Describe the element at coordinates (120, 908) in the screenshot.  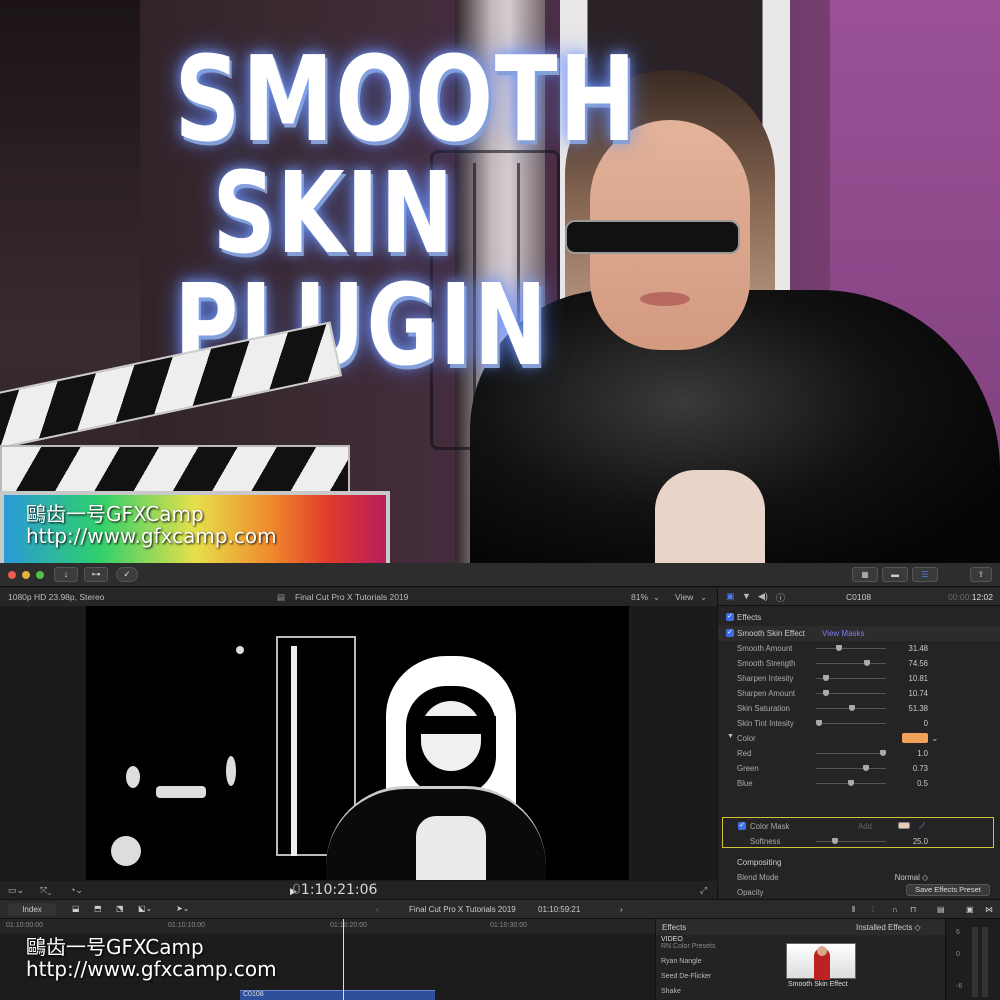
I see `append-clip-icon: ⬔` at that location.